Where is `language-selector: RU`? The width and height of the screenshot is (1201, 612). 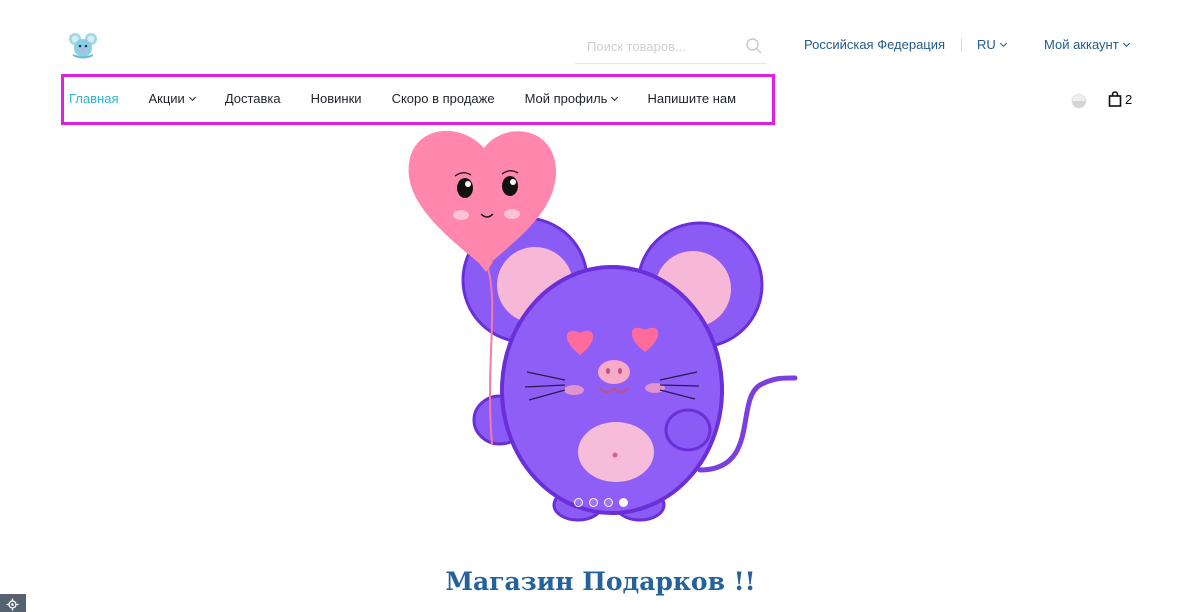 language-selector: RU is located at coordinates (992, 44).